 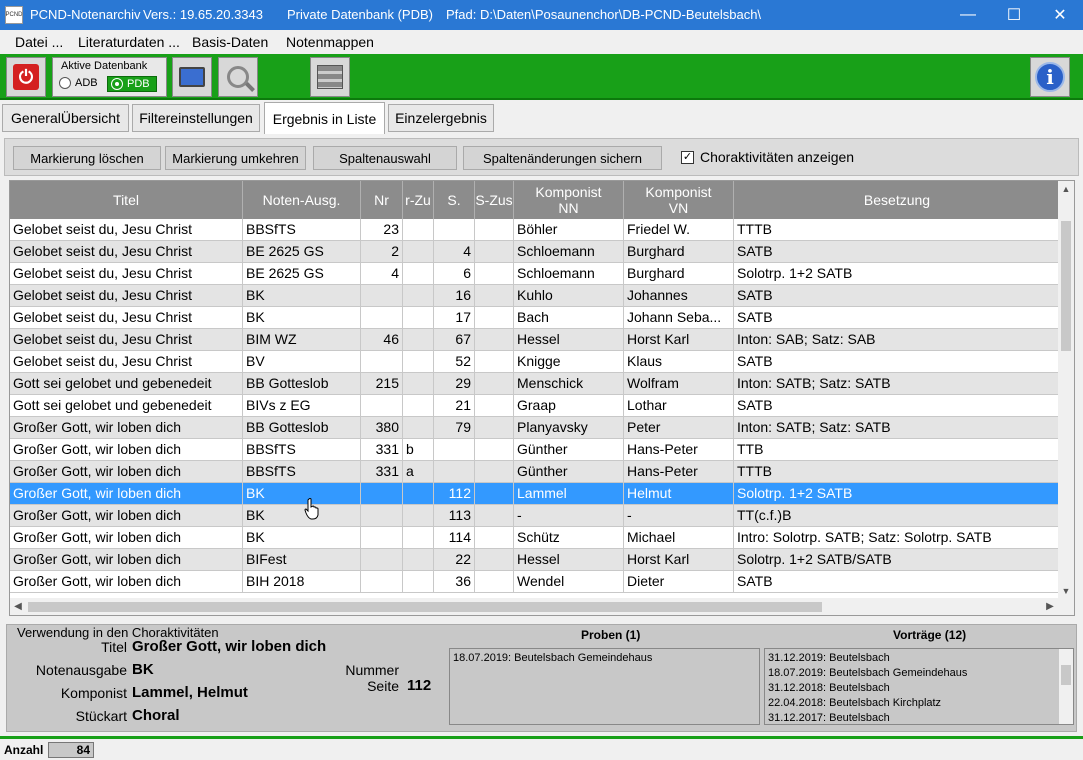 What do you see at coordinates (302, 559) in the screenshot?
I see `cell-noten-ausgabe: BIFest` at bounding box center [302, 559].